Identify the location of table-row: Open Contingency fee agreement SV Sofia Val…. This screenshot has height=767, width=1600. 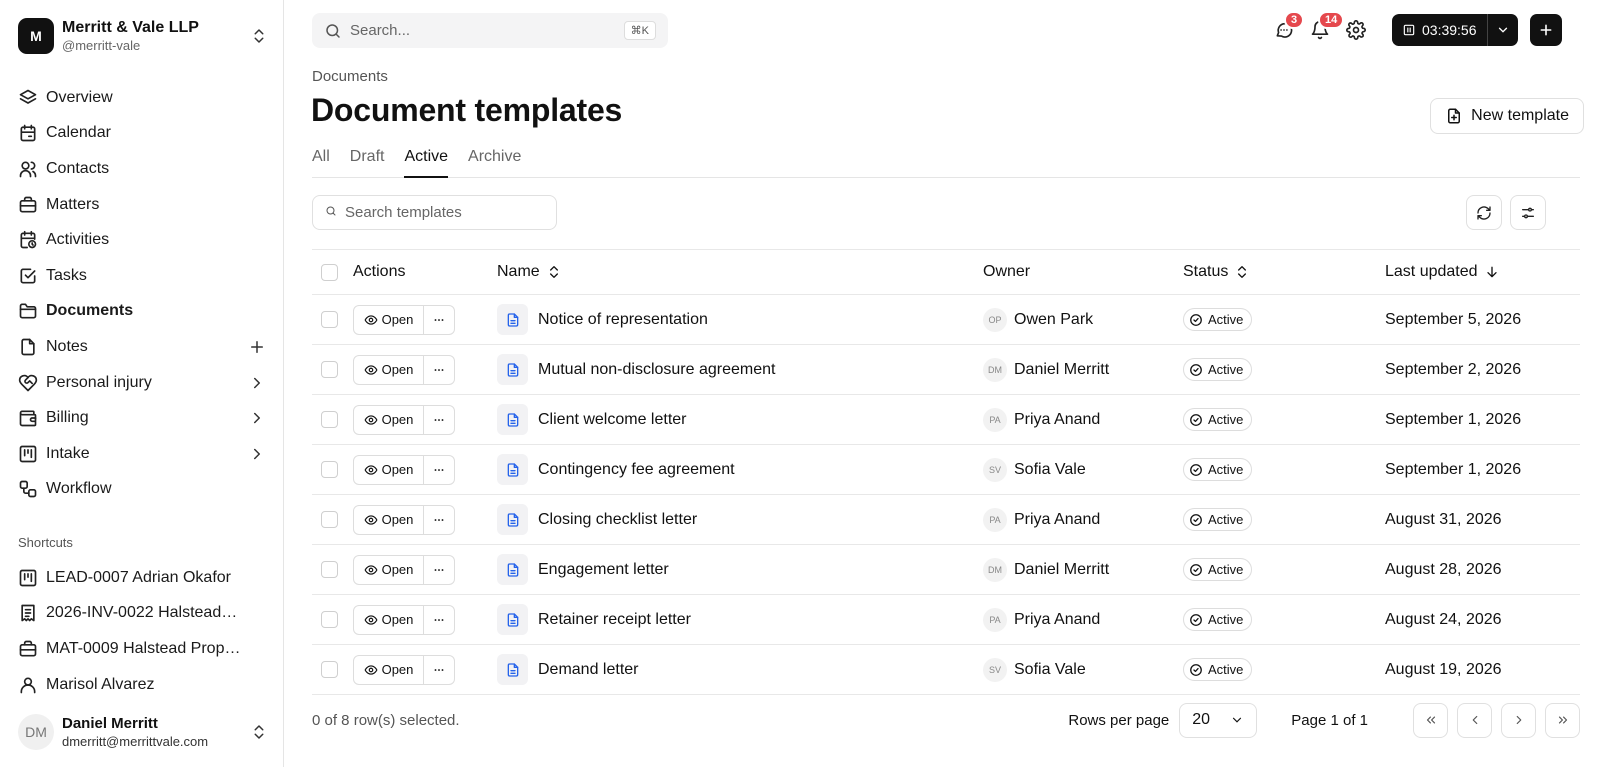
(946, 470).